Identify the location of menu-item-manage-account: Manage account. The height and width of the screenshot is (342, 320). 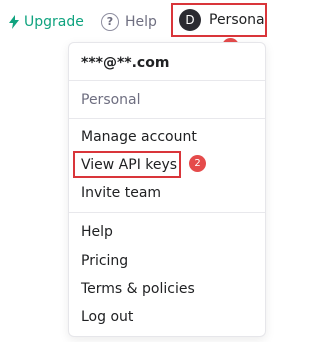
(139, 137).